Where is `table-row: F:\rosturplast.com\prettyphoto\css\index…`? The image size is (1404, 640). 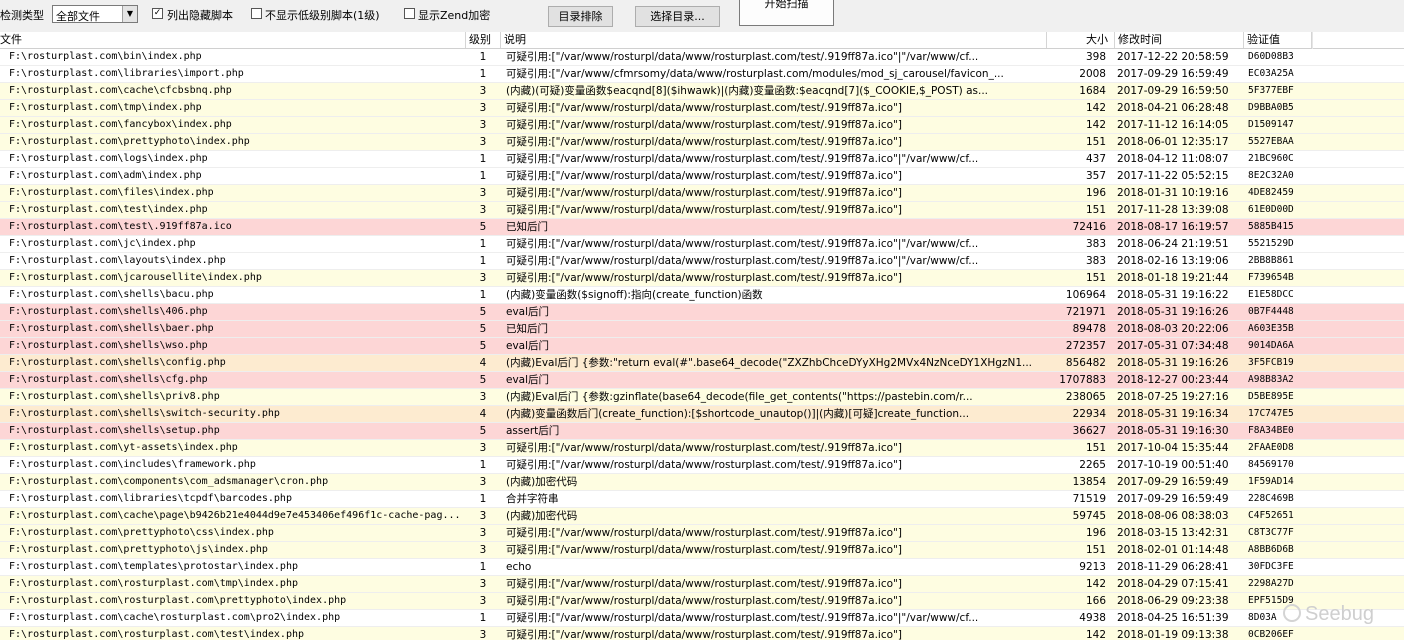
table-row: F:\rosturplast.com\prettyphoto\css\index… is located at coordinates (702, 533).